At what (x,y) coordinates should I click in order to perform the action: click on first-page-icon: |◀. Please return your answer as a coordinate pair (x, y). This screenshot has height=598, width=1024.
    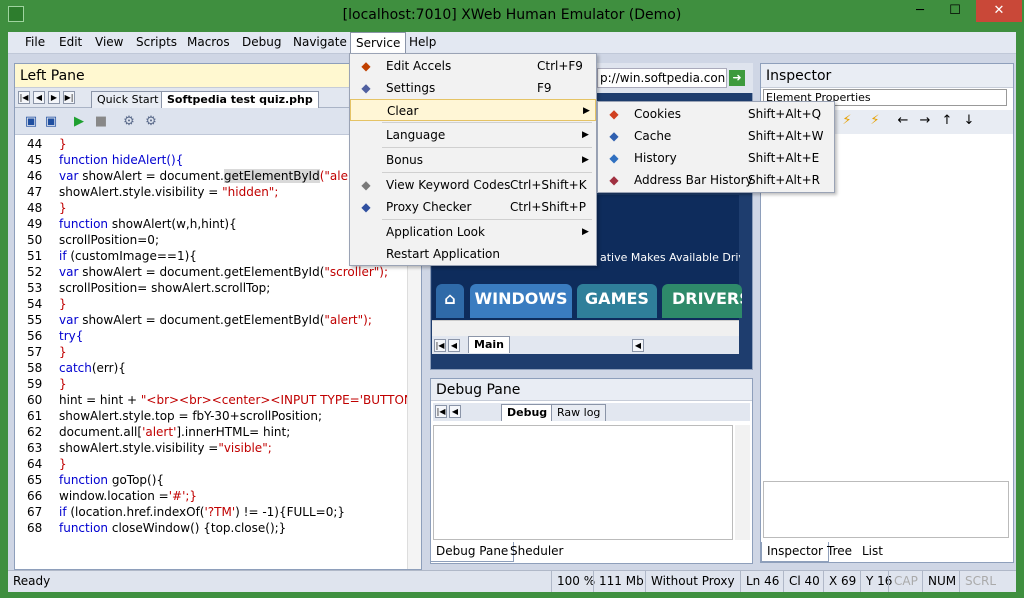
    Looking at the image, I should click on (440, 345).